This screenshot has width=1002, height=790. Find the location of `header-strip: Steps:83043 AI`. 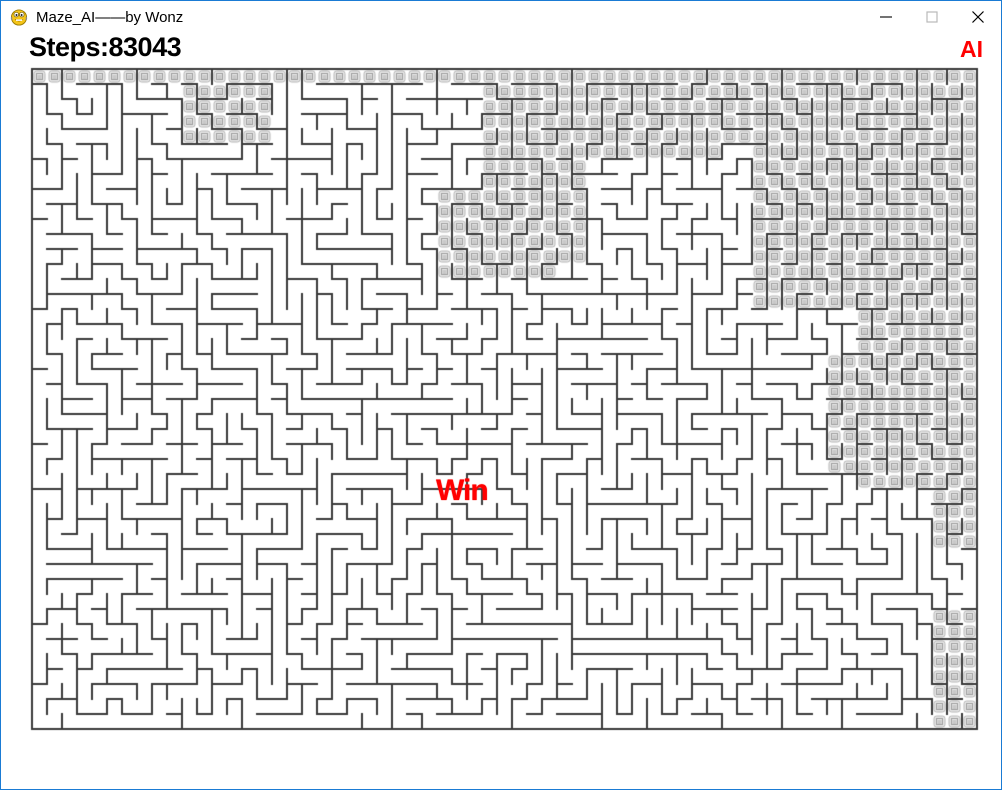

header-strip: Steps:83043 AI is located at coordinates (501, 50).